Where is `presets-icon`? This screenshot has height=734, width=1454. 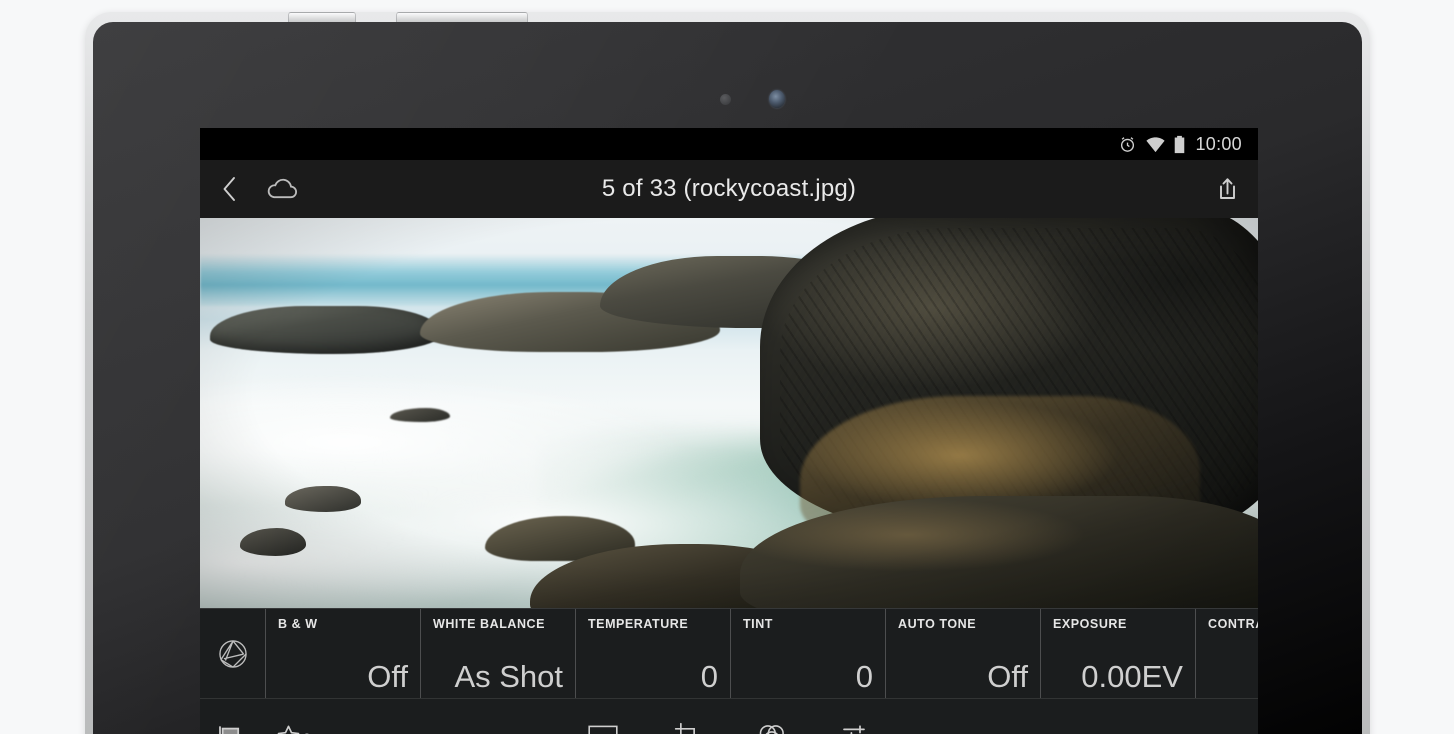 presets-icon is located at coordinates (603, 729).